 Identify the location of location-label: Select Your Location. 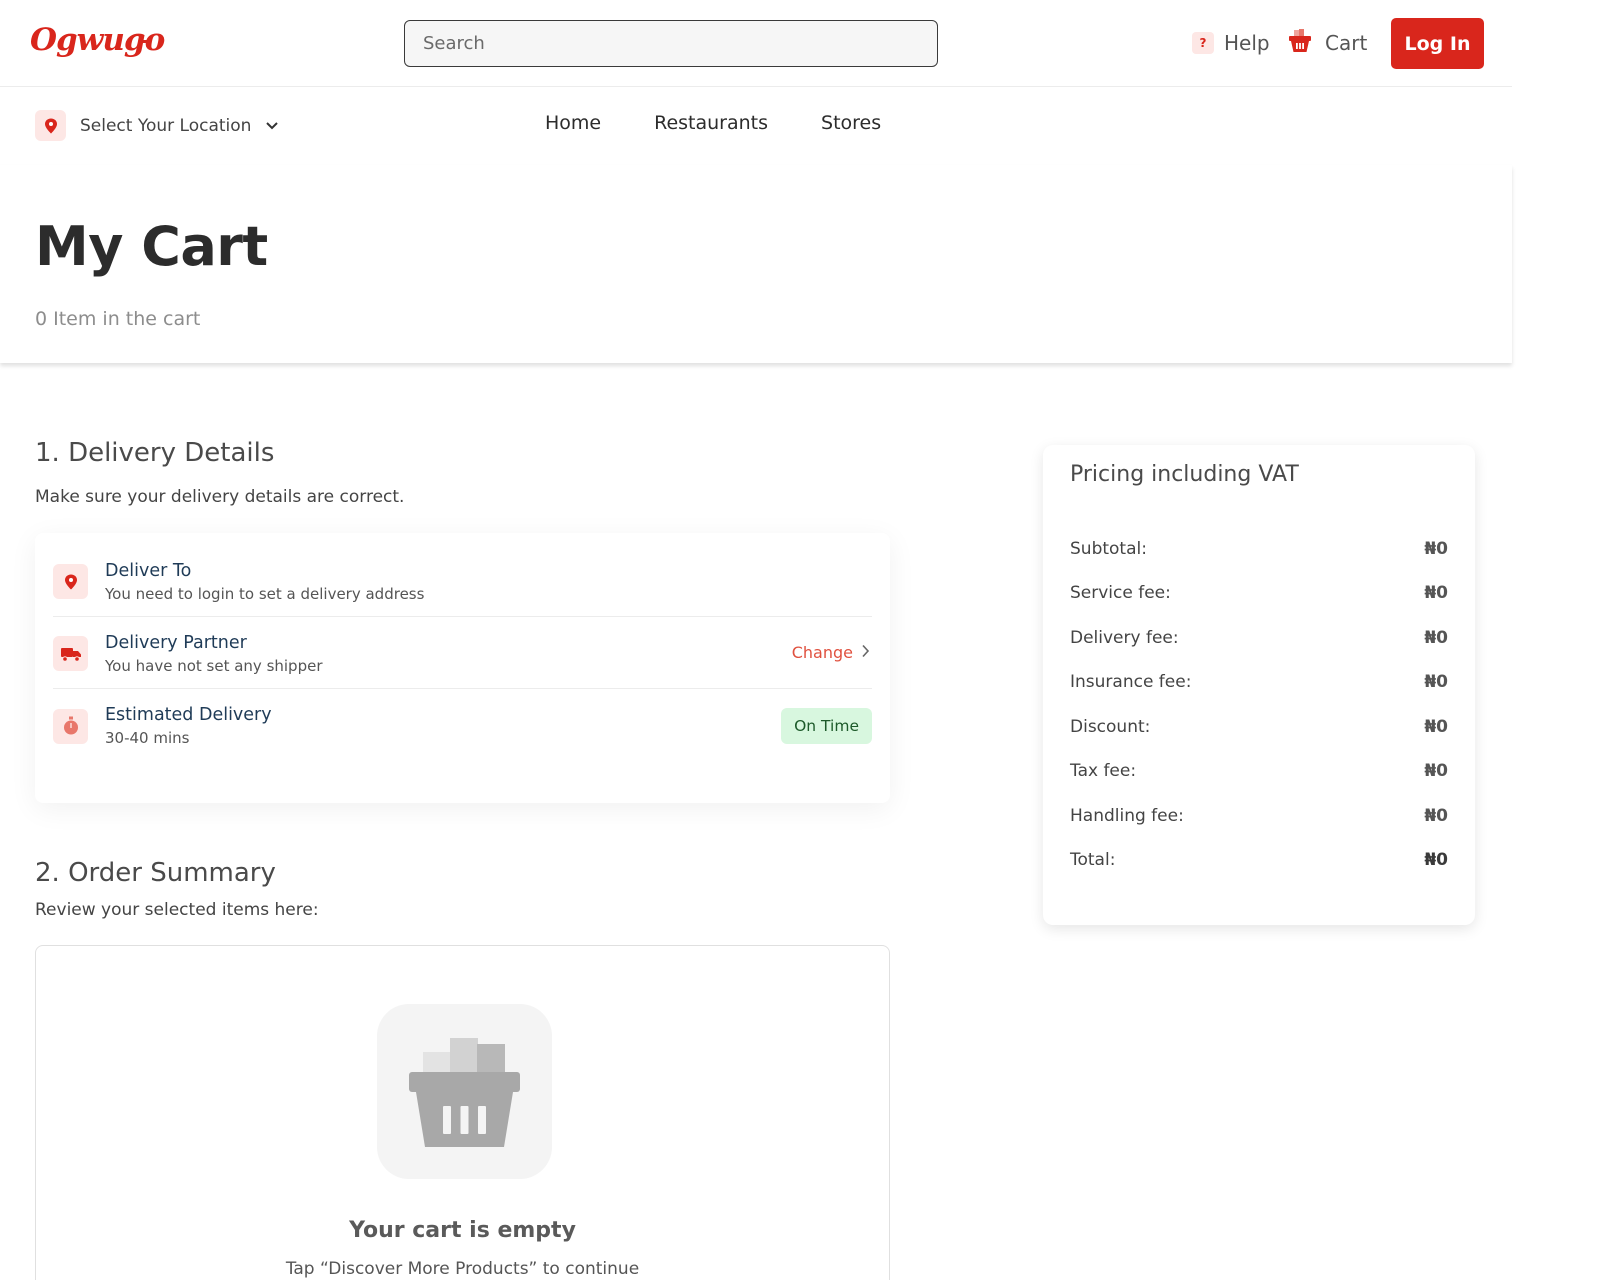
(166, 125).